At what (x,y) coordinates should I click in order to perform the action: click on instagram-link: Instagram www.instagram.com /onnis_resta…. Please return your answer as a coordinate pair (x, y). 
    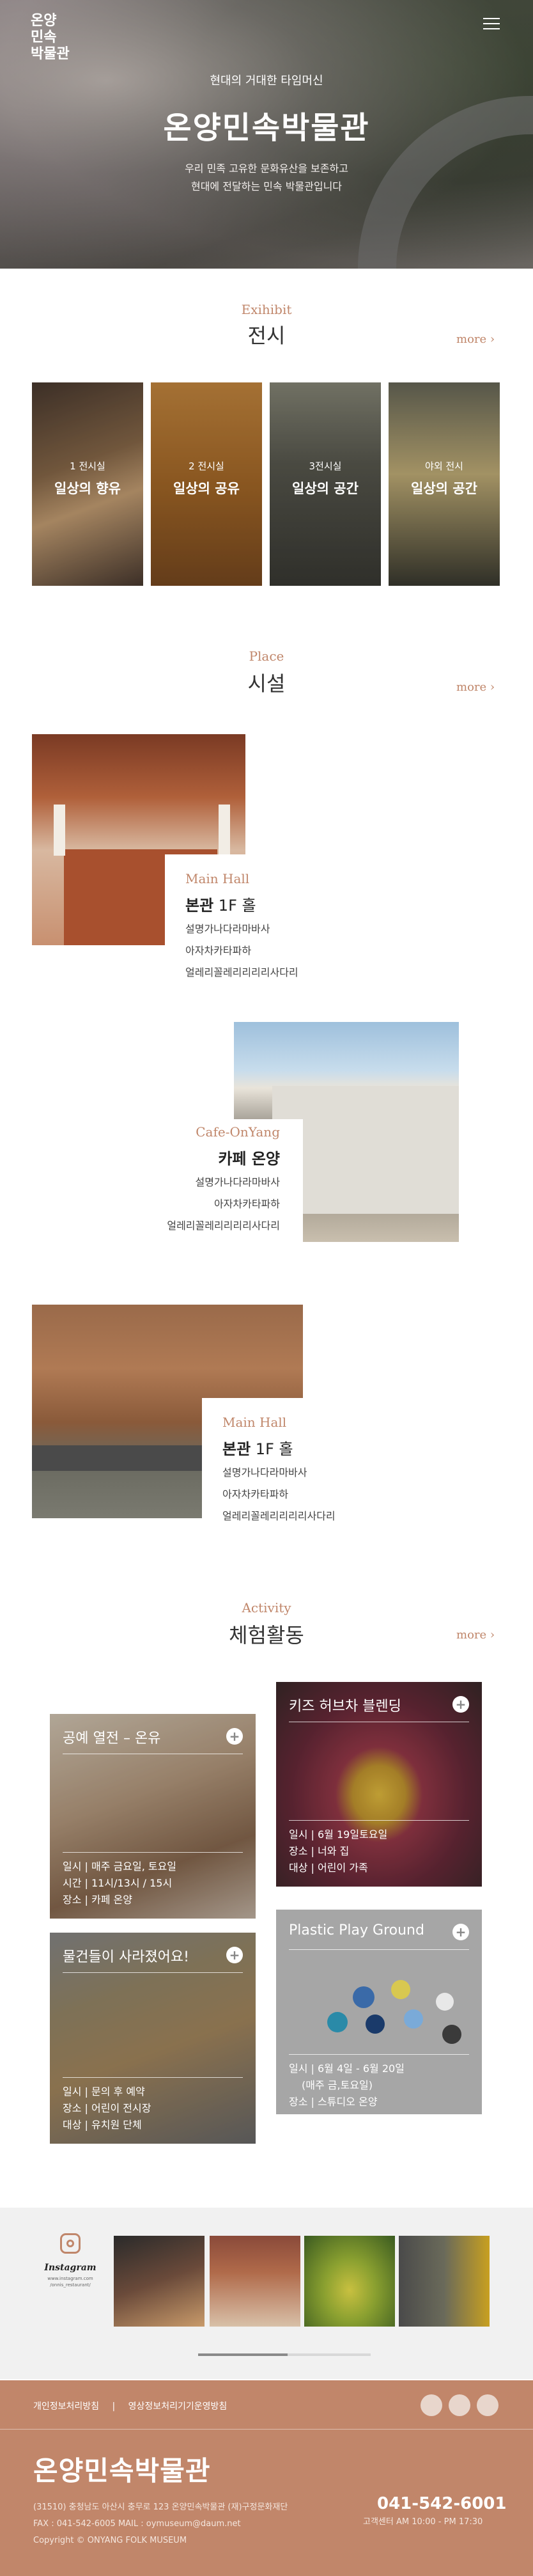
    Looking at the image, I should click on (70, 2281).